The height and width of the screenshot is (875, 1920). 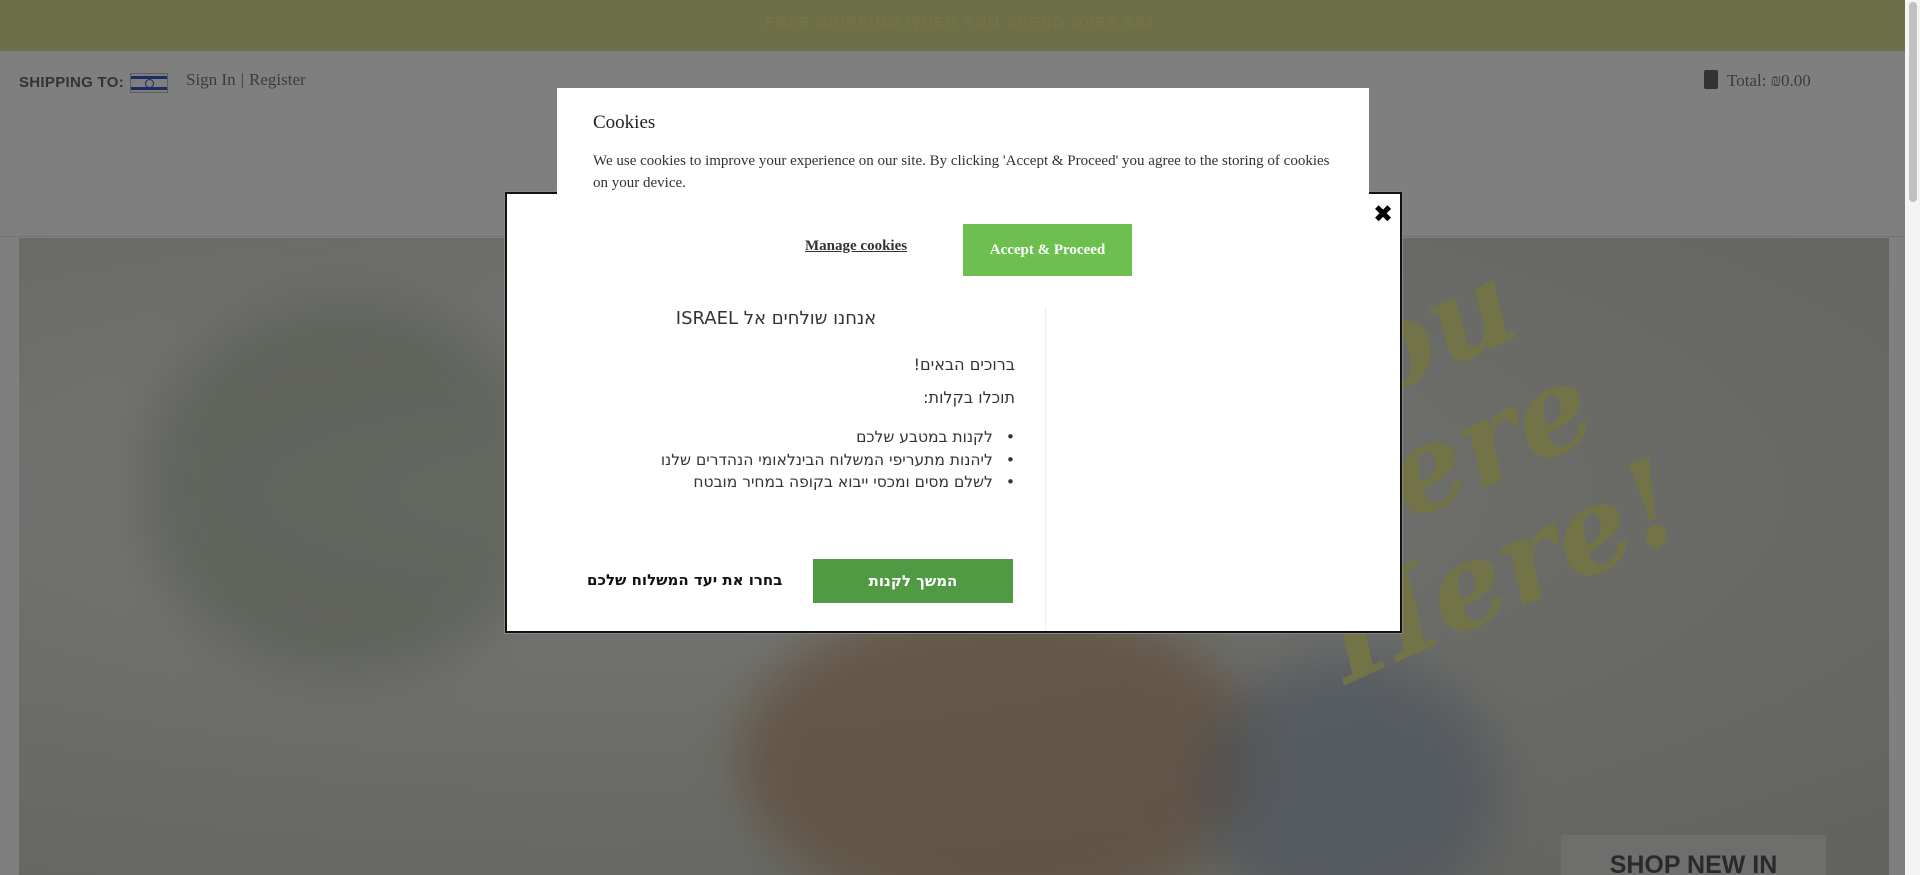 What do you see at coordinates (964, 364) in the screenshot?
I see `shipping-welcome: ברוכים הבאים!` at bounding box center [964, 364].